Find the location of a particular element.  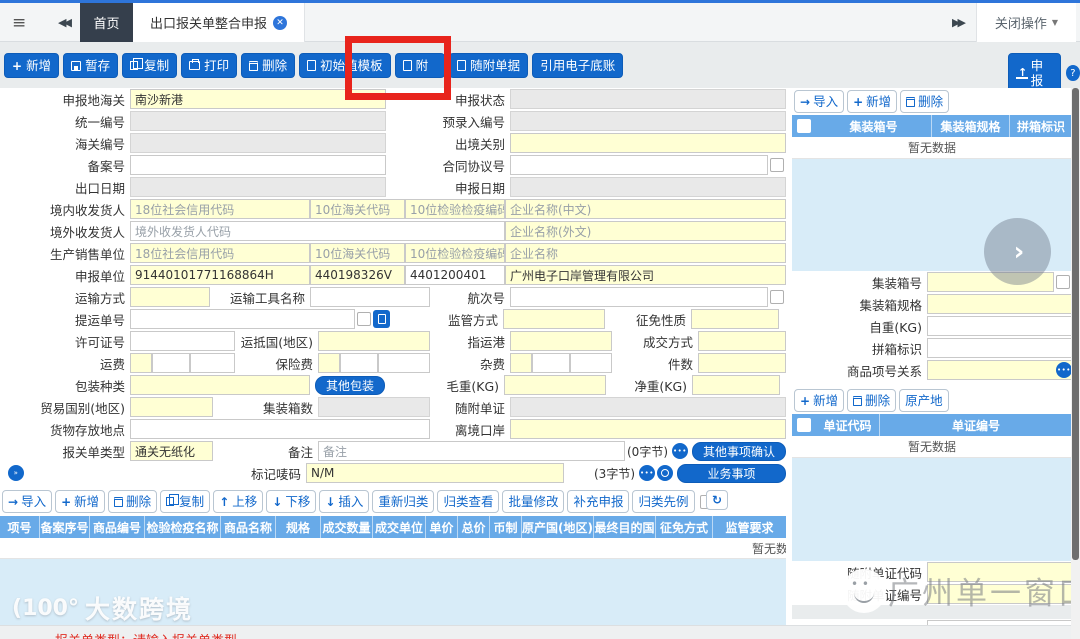

insurance-currency-field is located at coordinates (404, 363).